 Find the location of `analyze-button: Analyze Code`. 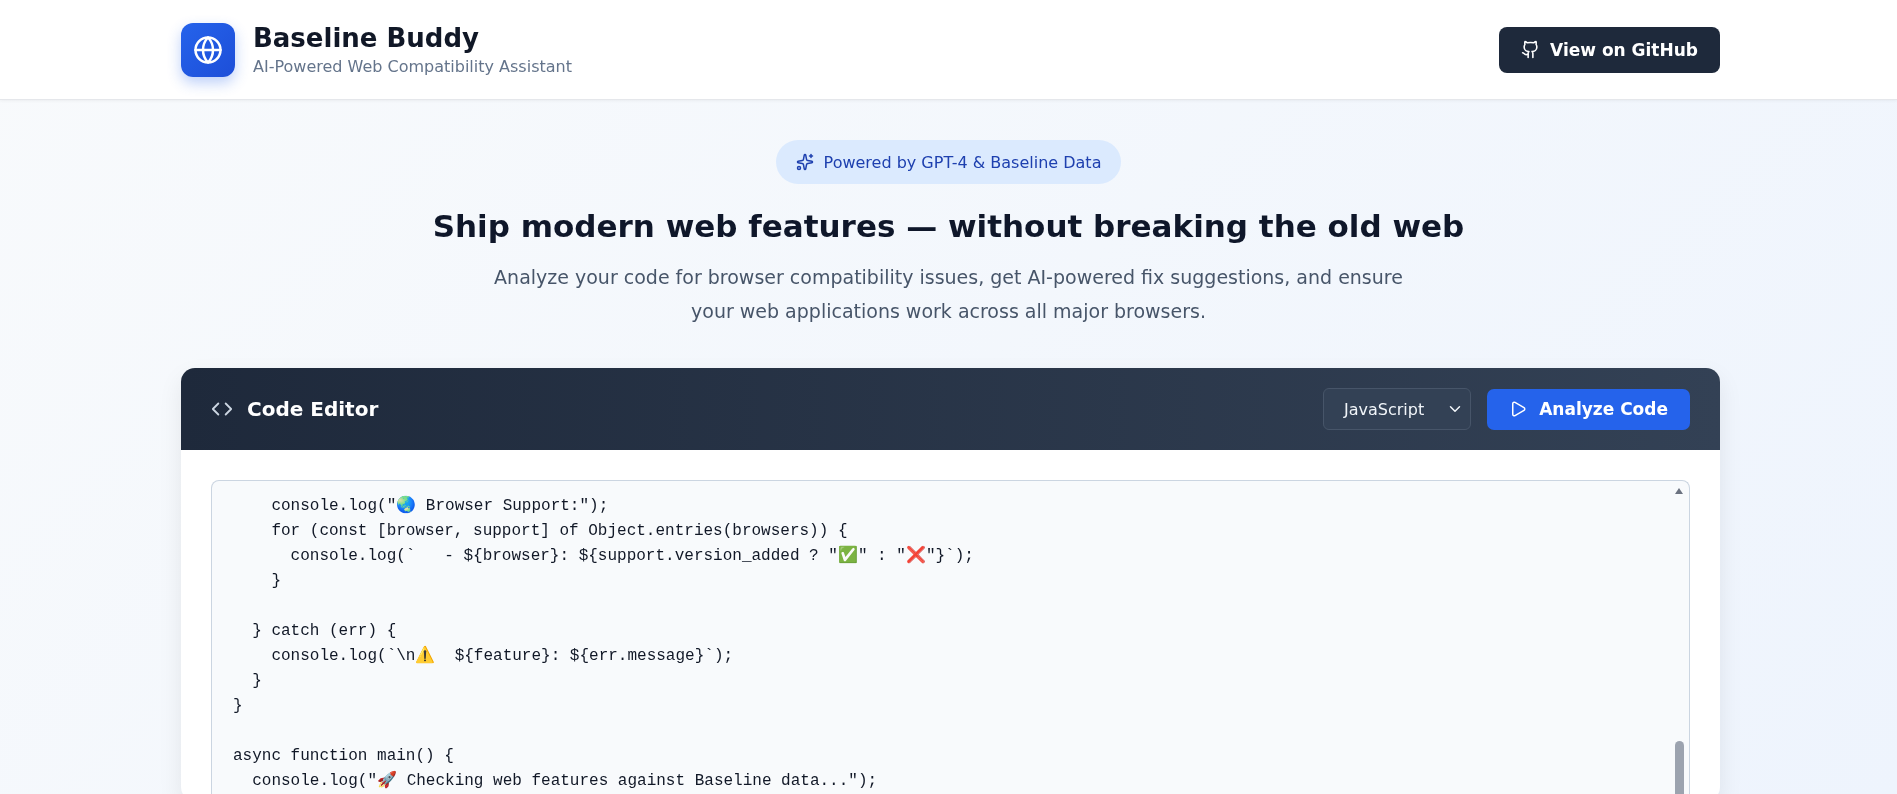

analyze-button: Analyze Code is located at coordinates (1588, 409).